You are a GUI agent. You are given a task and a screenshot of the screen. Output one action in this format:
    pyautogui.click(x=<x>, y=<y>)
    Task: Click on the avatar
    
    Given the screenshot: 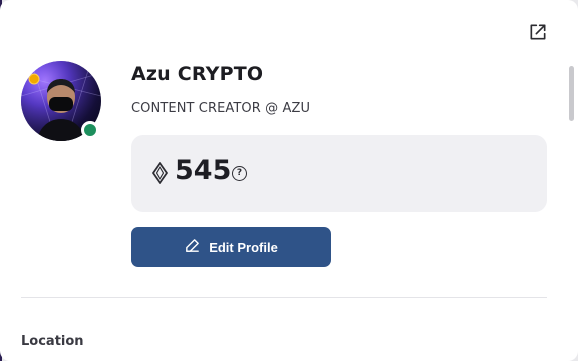 What is the action you would take?
    pyautogui.click(x=61, y=101)
    